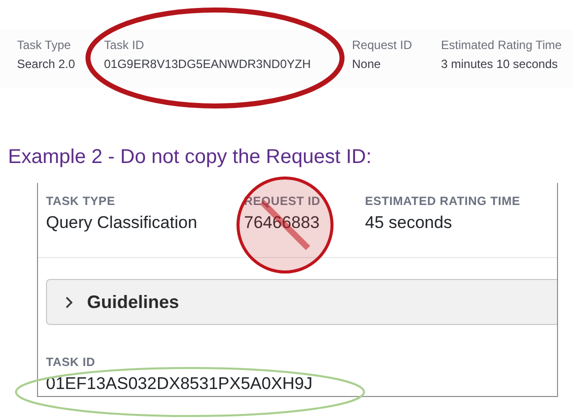  What do you see at coordinates (408, 223) in the screenshot?
I see `field-value: 45 seconds` at bounding box center [408, 223].